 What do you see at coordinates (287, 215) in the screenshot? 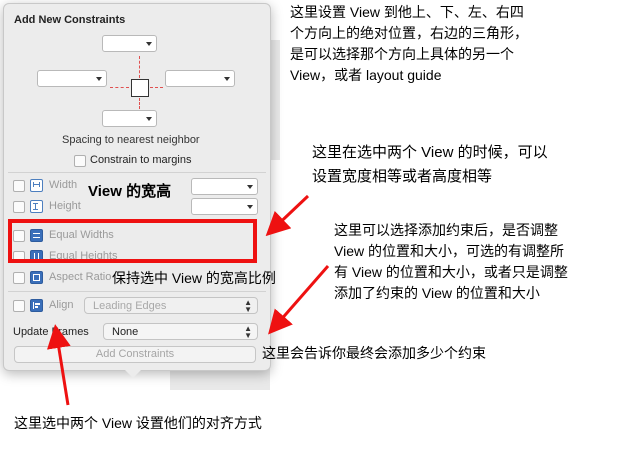
I see `arrow-to-equal-constraints` at bounding box center [287, 215].